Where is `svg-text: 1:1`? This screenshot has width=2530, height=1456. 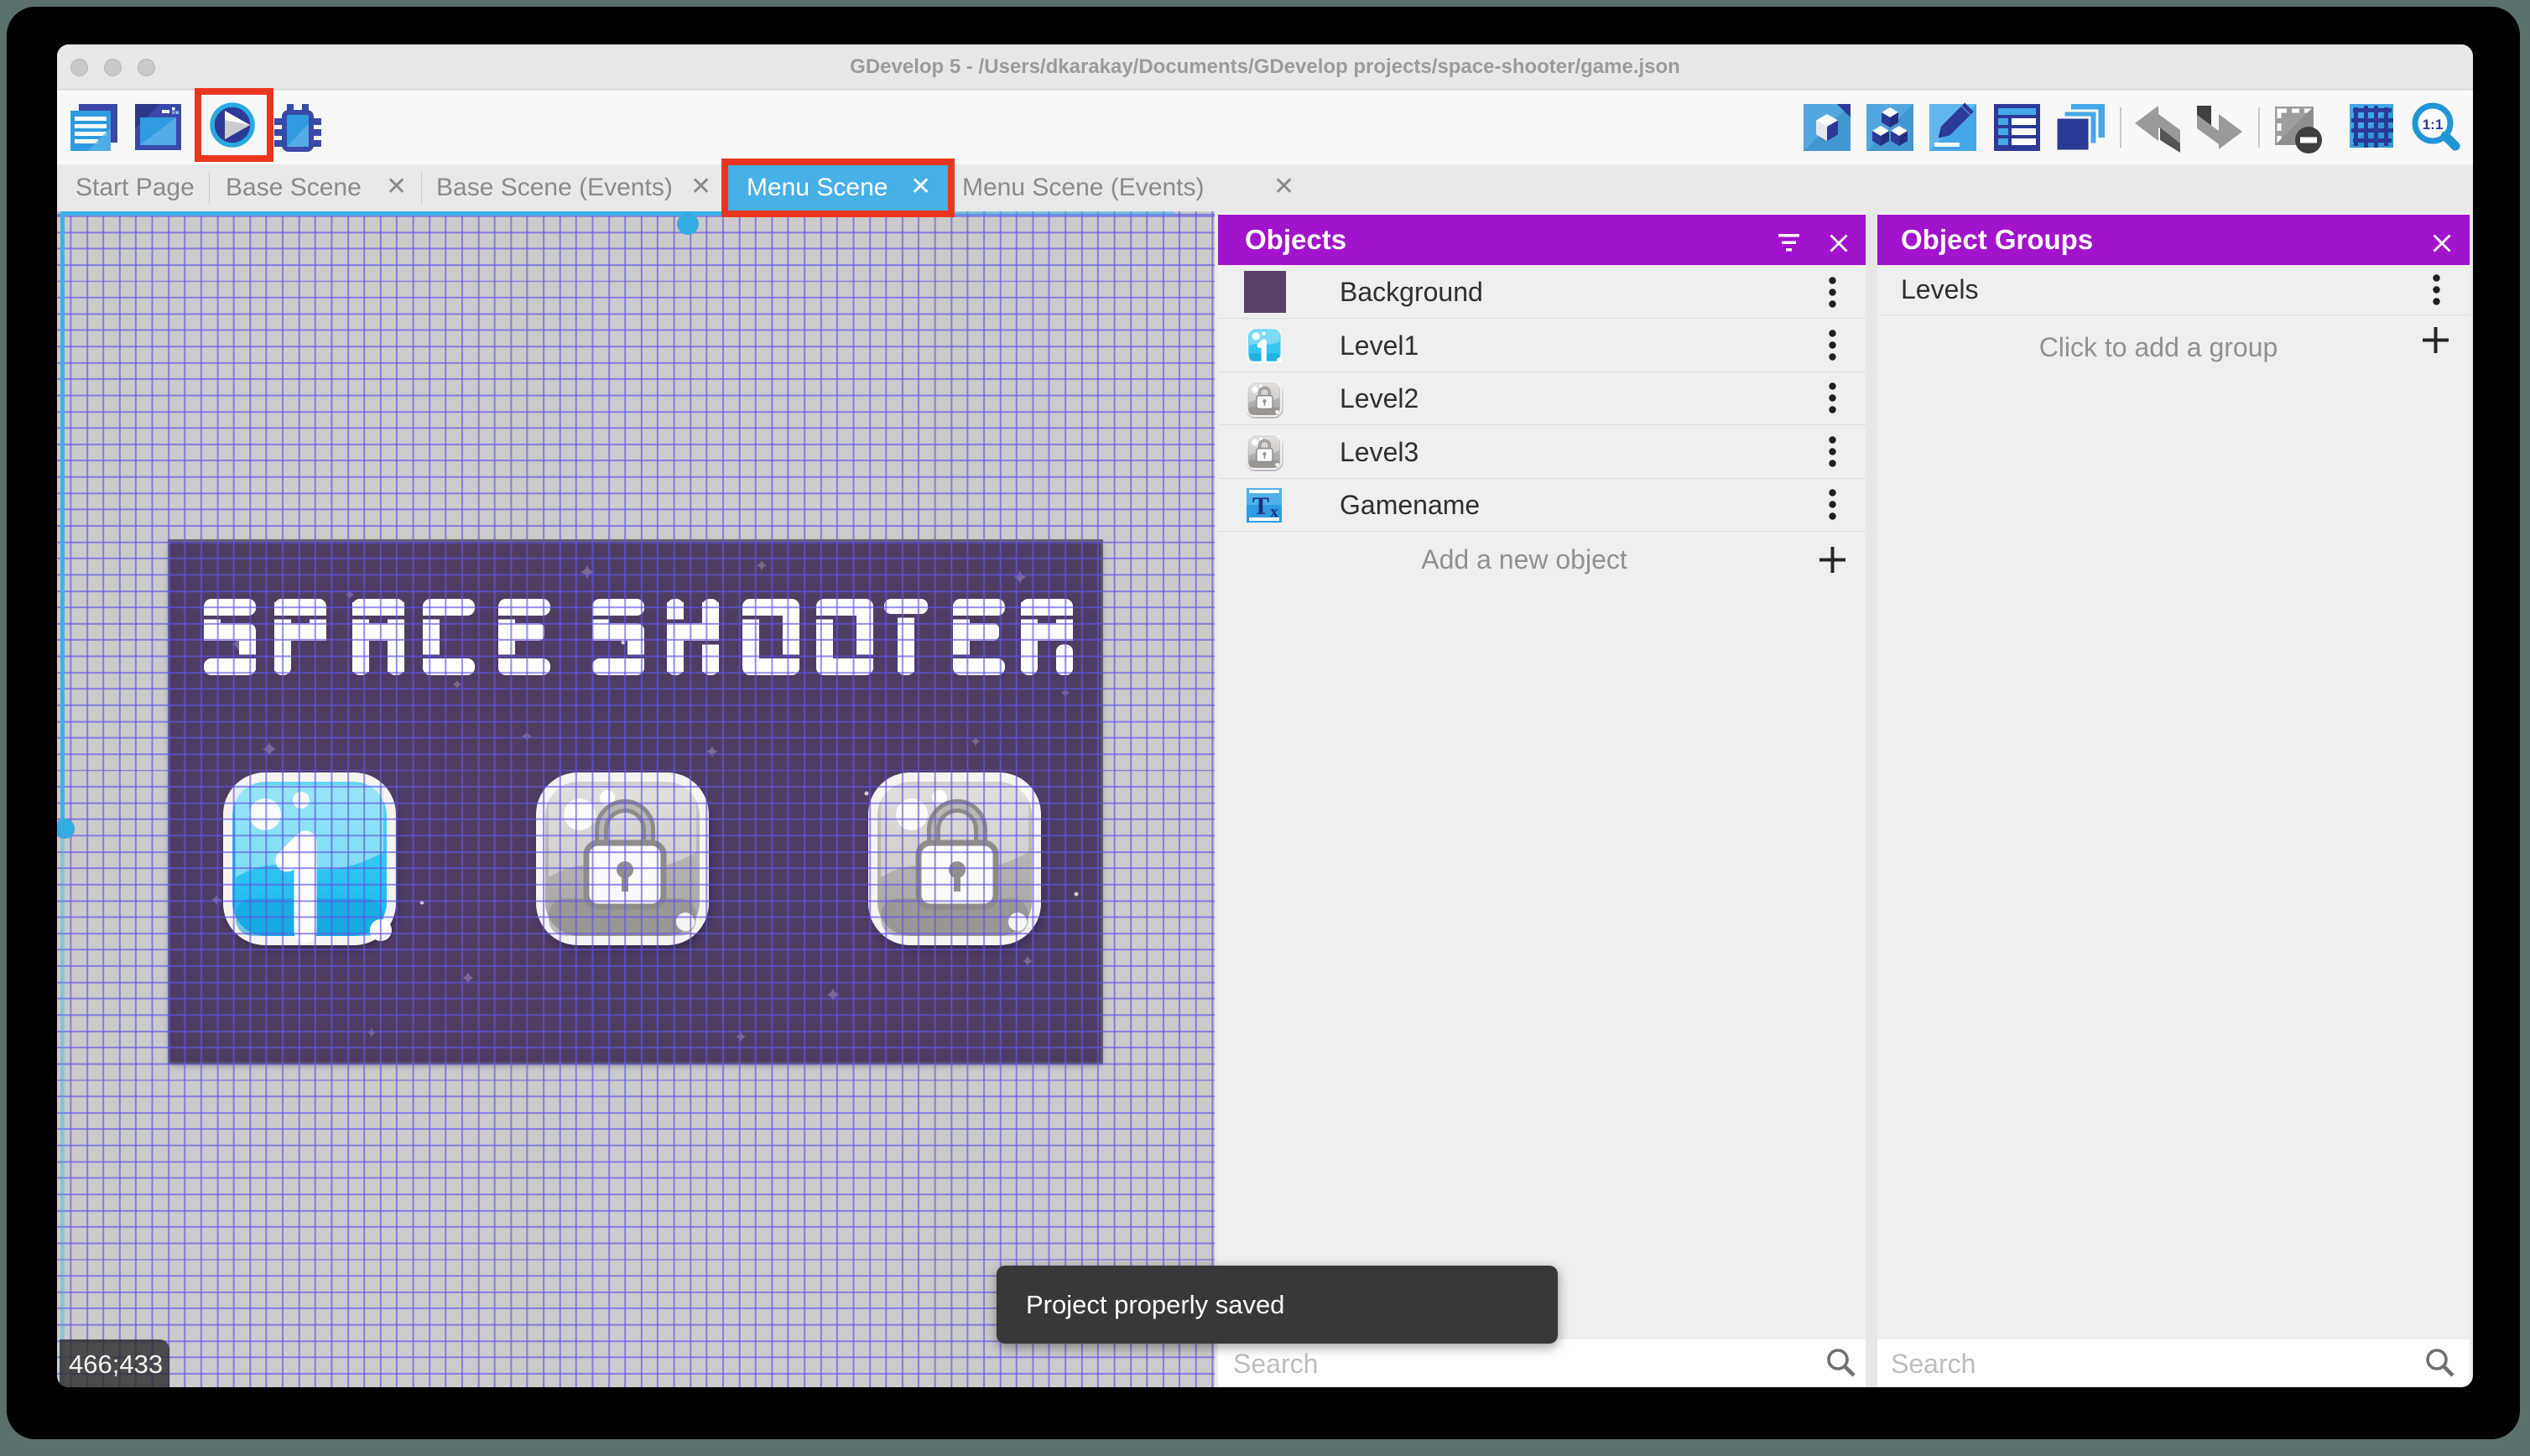
svg-text: 1:1 is located at coordinates (2433, 125).